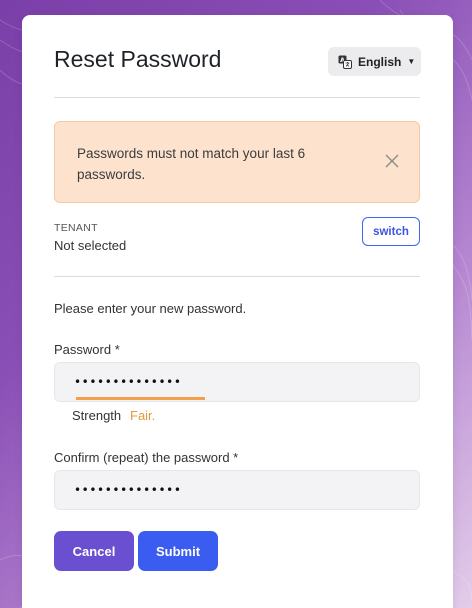  What do you see at coordinates (87, 349) in the screenshot?
I see `password-label: Password *` at bounding box center [87, 349].